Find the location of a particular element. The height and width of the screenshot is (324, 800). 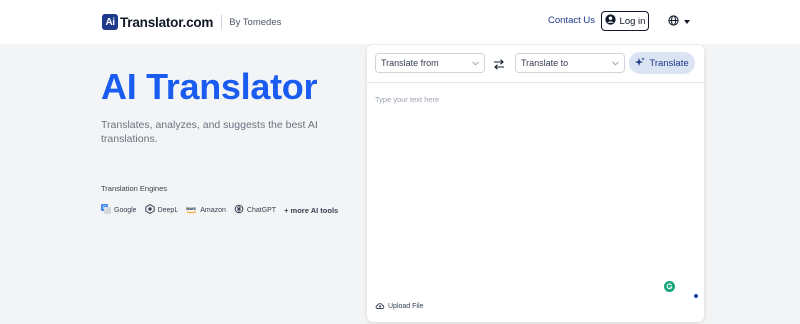

user-icon is located at coordinates (610, 21).